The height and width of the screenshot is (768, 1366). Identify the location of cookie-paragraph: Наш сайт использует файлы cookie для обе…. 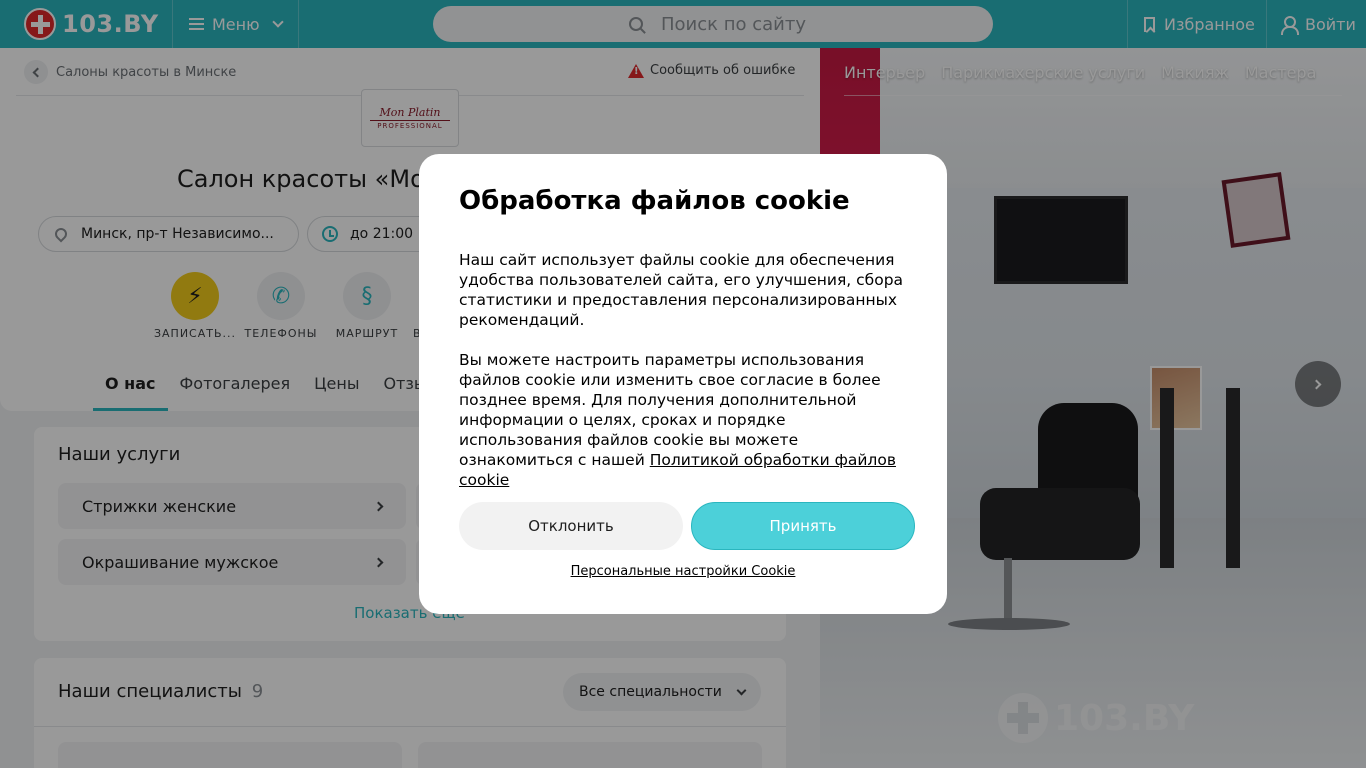
(681, 290).